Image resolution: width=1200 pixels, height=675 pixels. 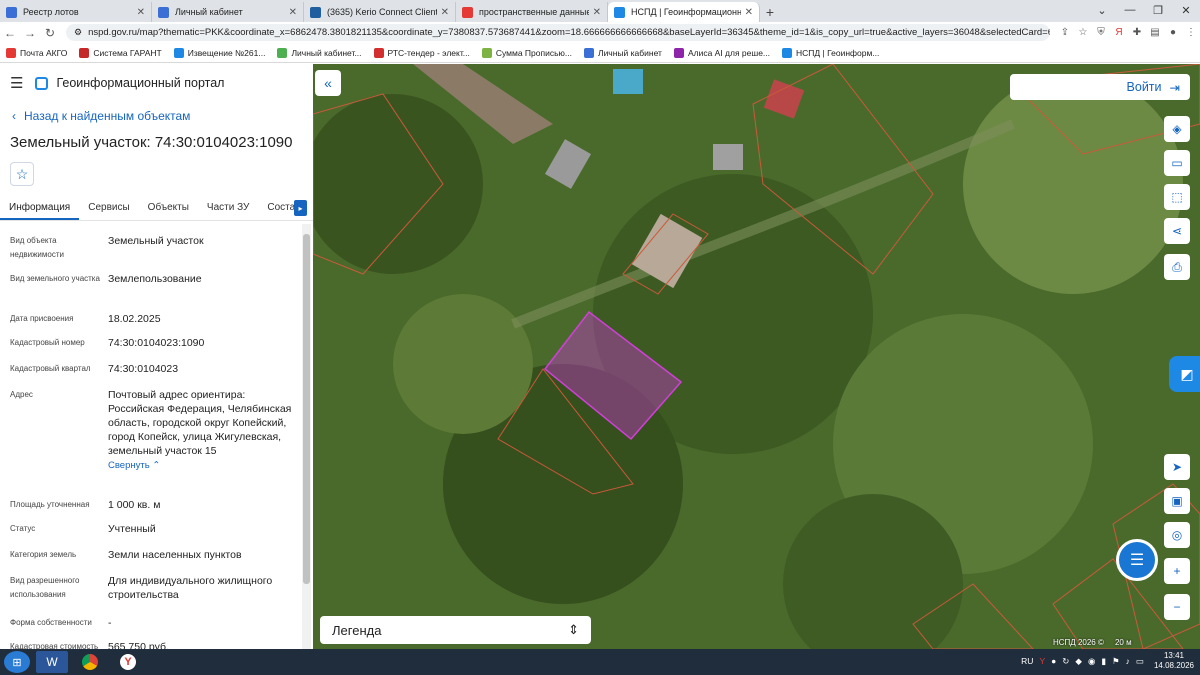 What do you see at coordinates (108, 208) in the screenshot?
I see `tab-services: Сервисы` at bounding box center [108, 208].